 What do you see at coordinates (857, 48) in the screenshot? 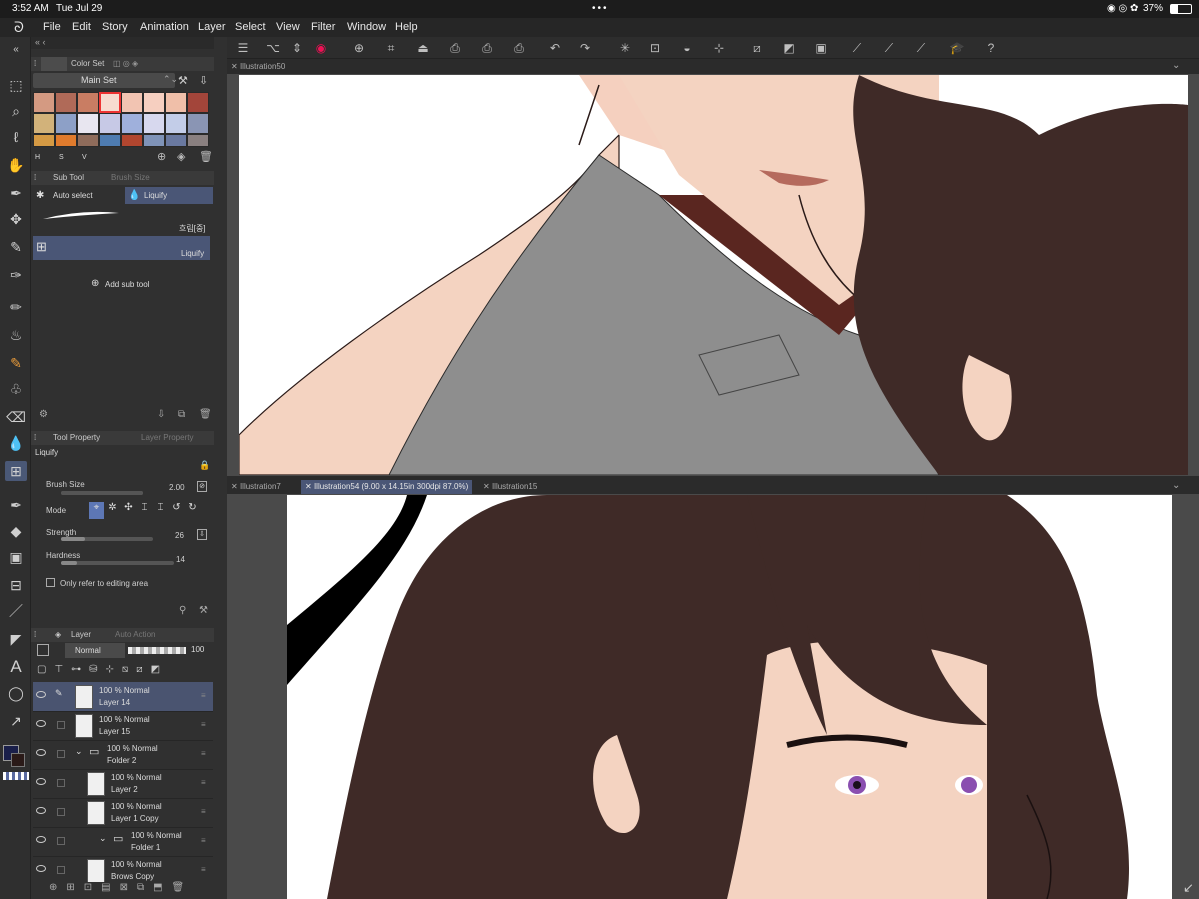
I see `ruler-snap-icon: ⟋` at bounding box center [857, 48].